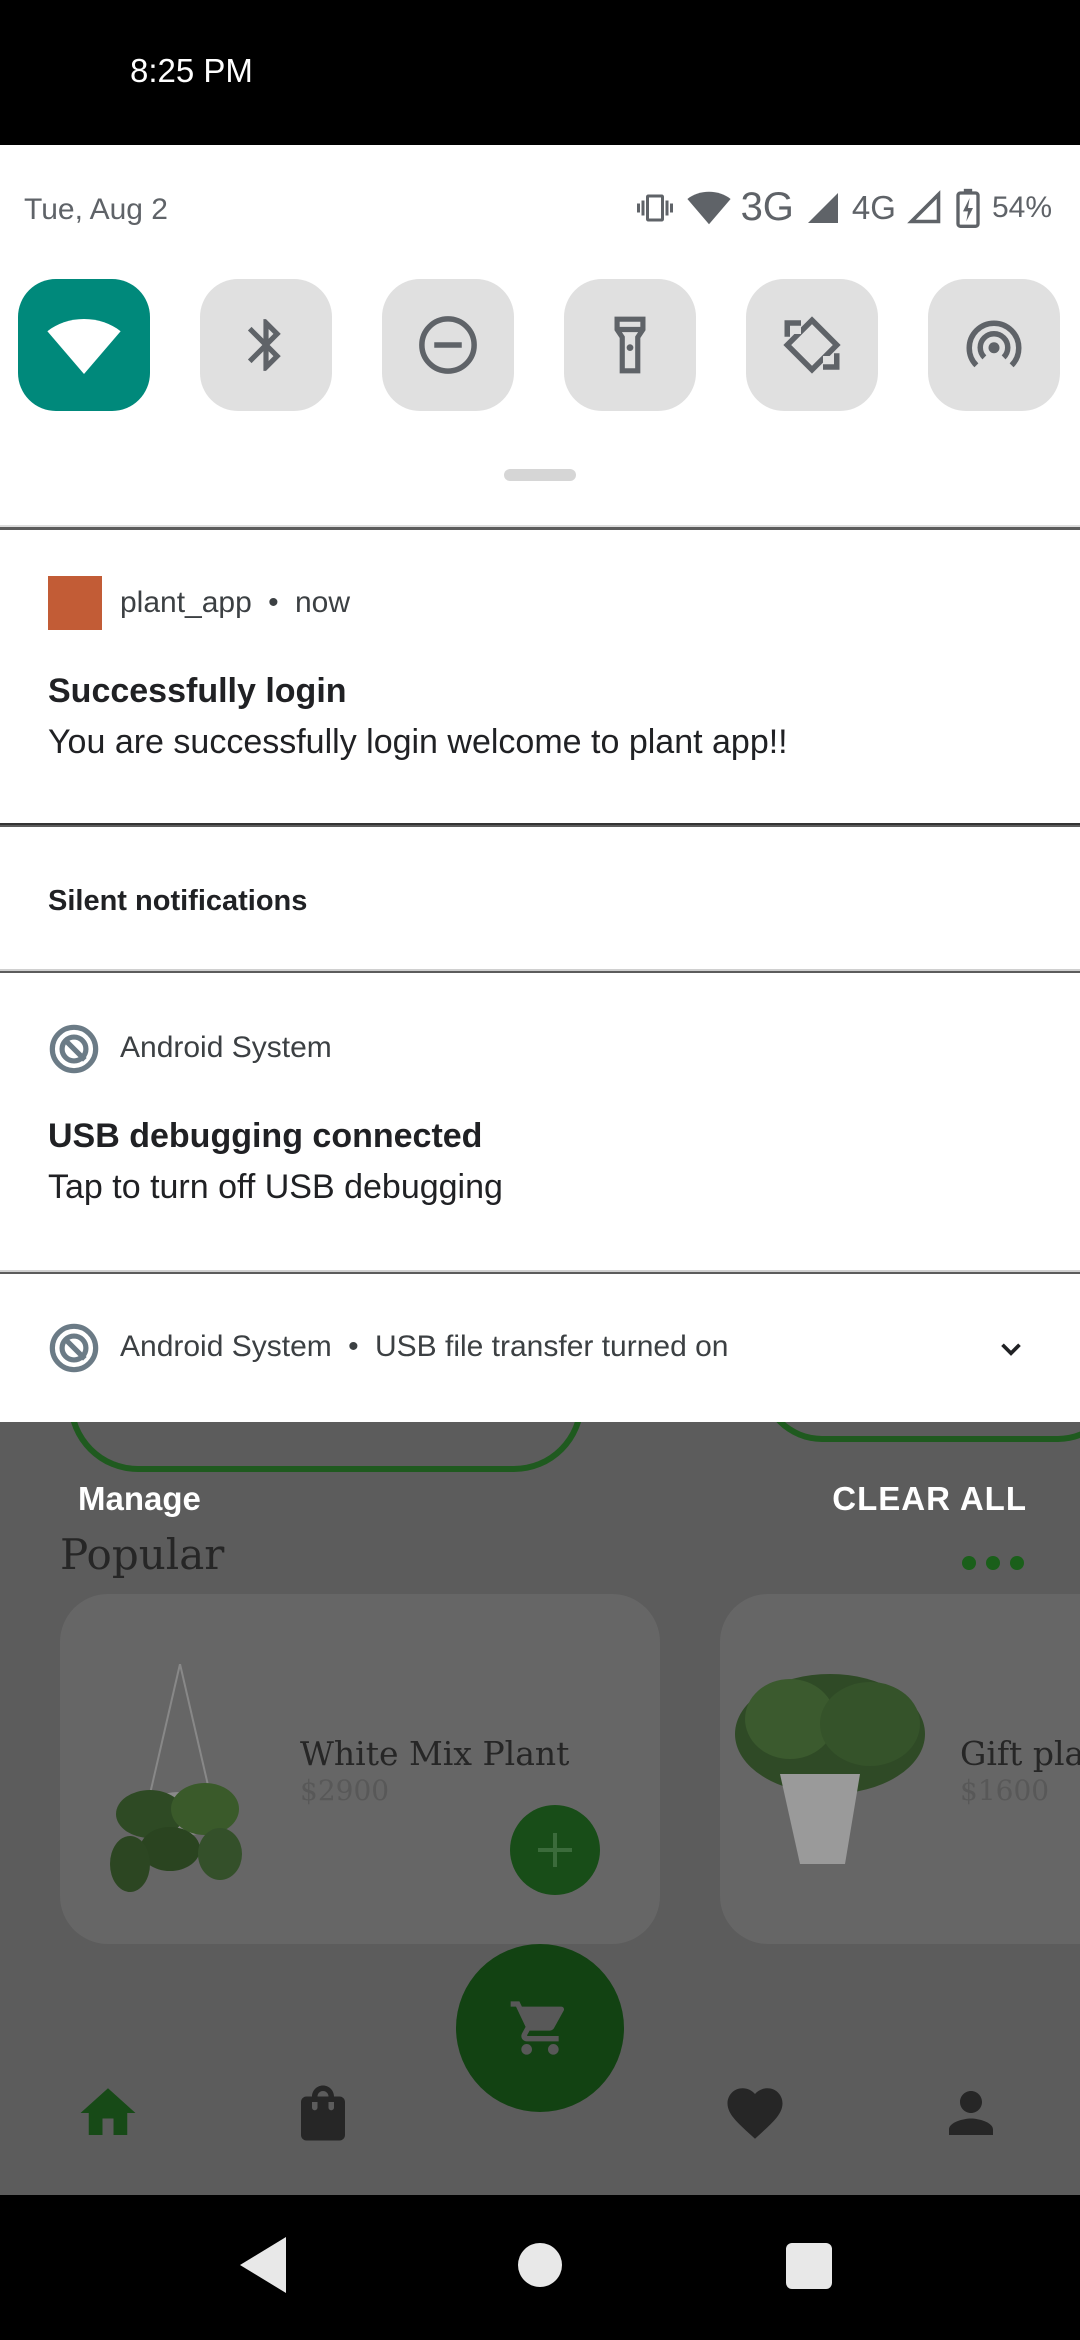 The image size is (1080, 2340). I want to click on profile-icon, so click(971, 2113).